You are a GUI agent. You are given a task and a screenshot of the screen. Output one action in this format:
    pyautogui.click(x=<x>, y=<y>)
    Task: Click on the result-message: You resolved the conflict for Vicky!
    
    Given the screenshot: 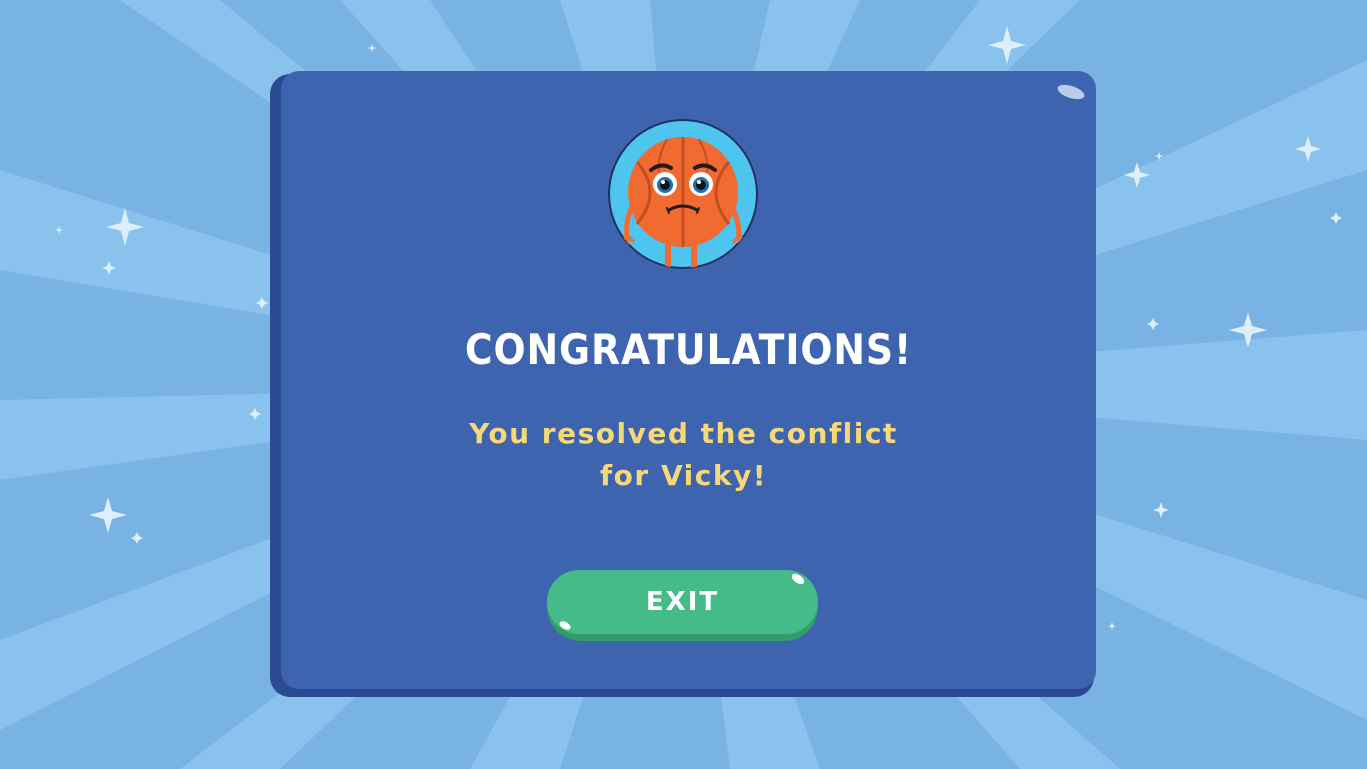 What is the action you would take?
    pyautogui.click(x=683, y=455)
    